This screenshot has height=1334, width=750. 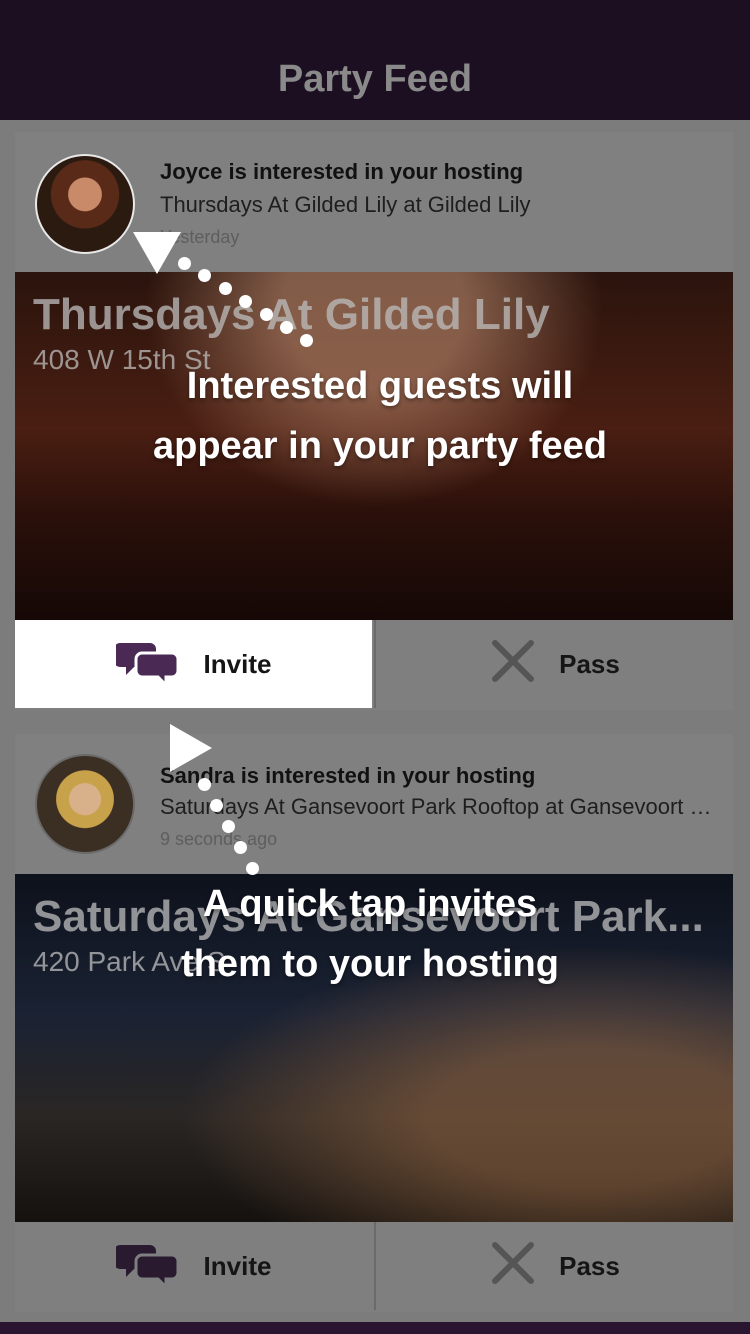 I want to click on tutorial-line: them to your hosting, so click(x=370, y=964).